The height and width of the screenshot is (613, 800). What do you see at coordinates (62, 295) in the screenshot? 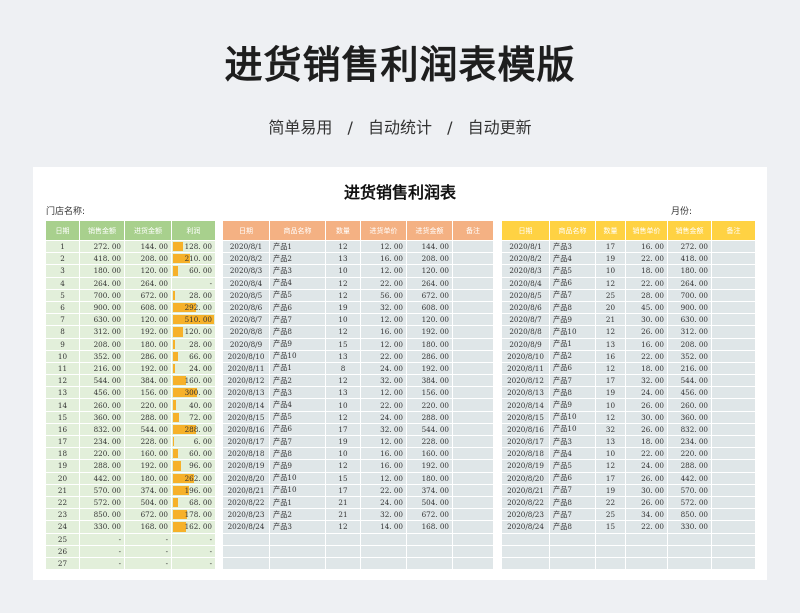
I see `day-cell: 5` at bounding box center [62, 295].